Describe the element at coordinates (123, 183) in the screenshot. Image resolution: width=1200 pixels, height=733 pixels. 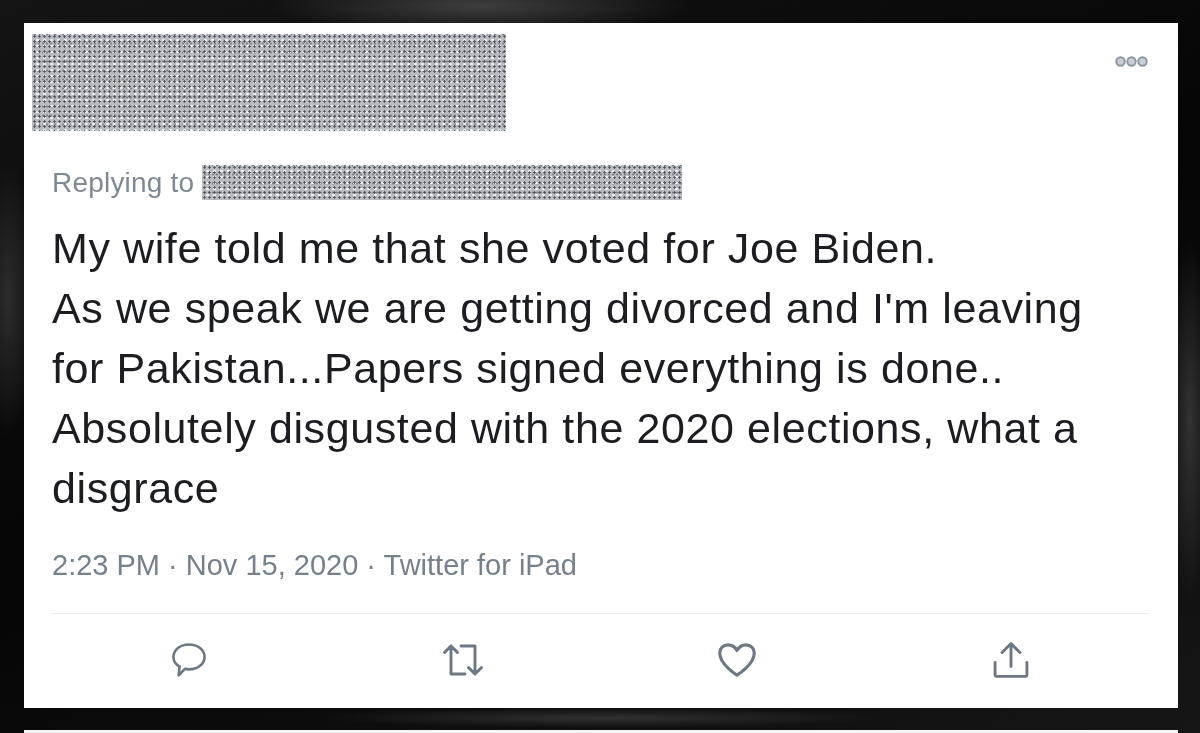
I see `replying-to-label: Replying to` at that location.